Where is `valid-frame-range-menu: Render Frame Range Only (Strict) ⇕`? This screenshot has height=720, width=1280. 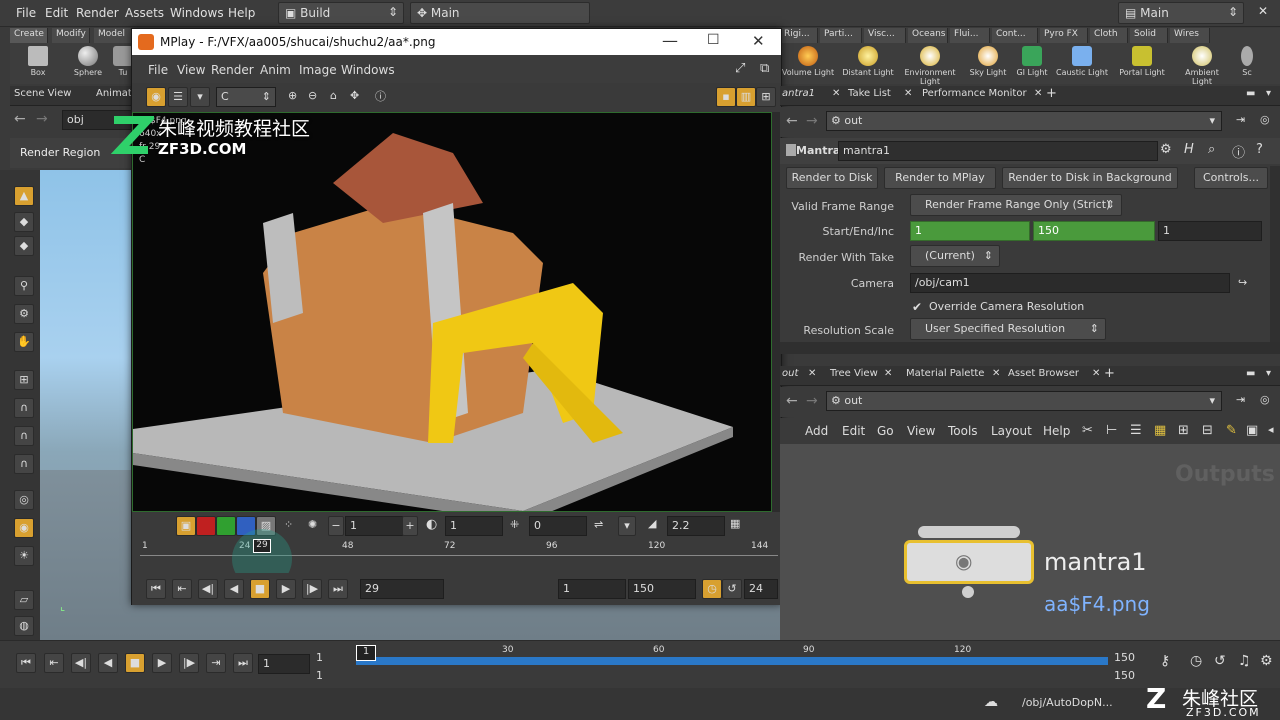 valid-frame-range-menu: Render Frame Range Only (Strict) ⇕ is located at coordinates (1016, 205).